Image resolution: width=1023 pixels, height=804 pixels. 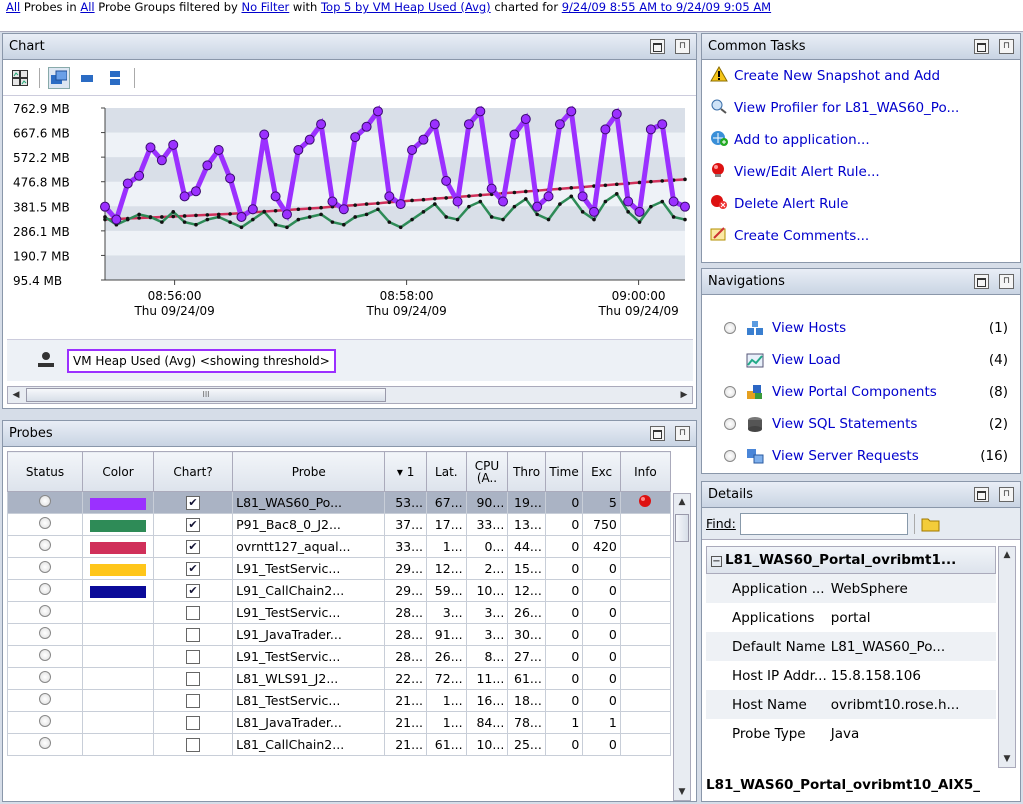 What do you see at coordinates (265, 7) in the screenshot?
I see `filter-link: No Filter` at bounding box center [265, 7].